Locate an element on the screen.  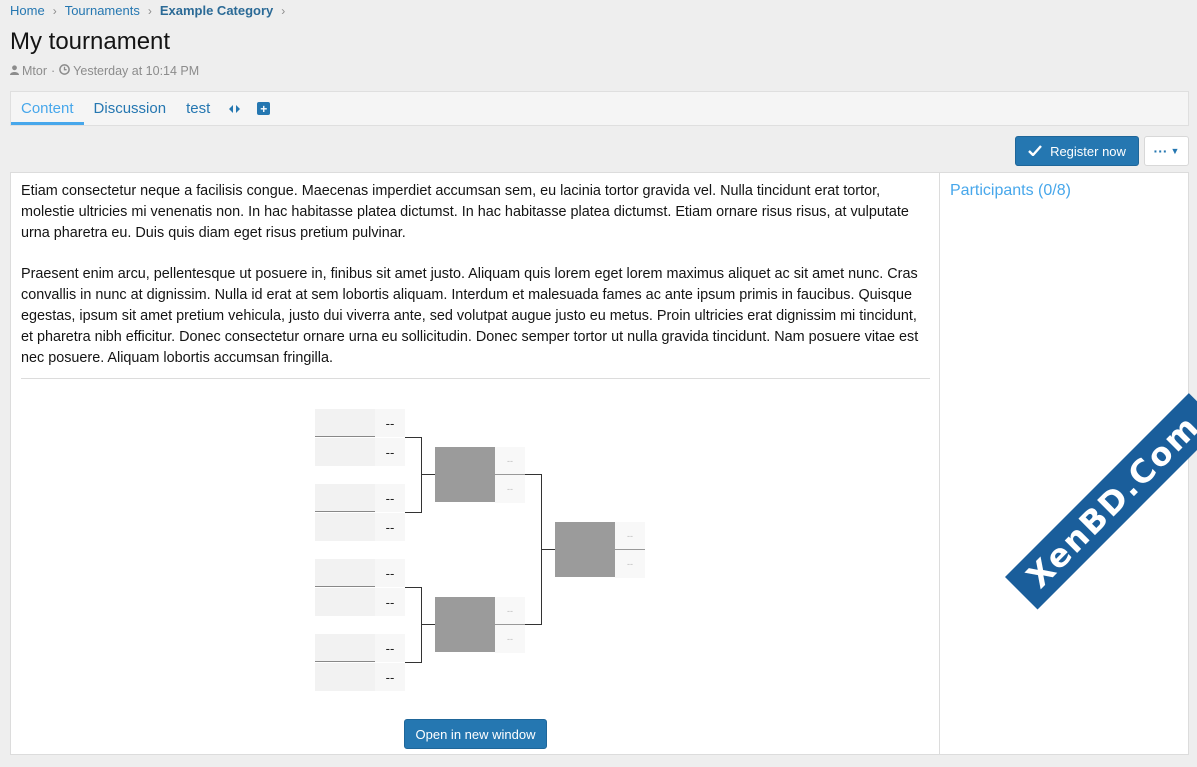
participants-heading: Participants (0/8) is located at coordinates (1010, 191).